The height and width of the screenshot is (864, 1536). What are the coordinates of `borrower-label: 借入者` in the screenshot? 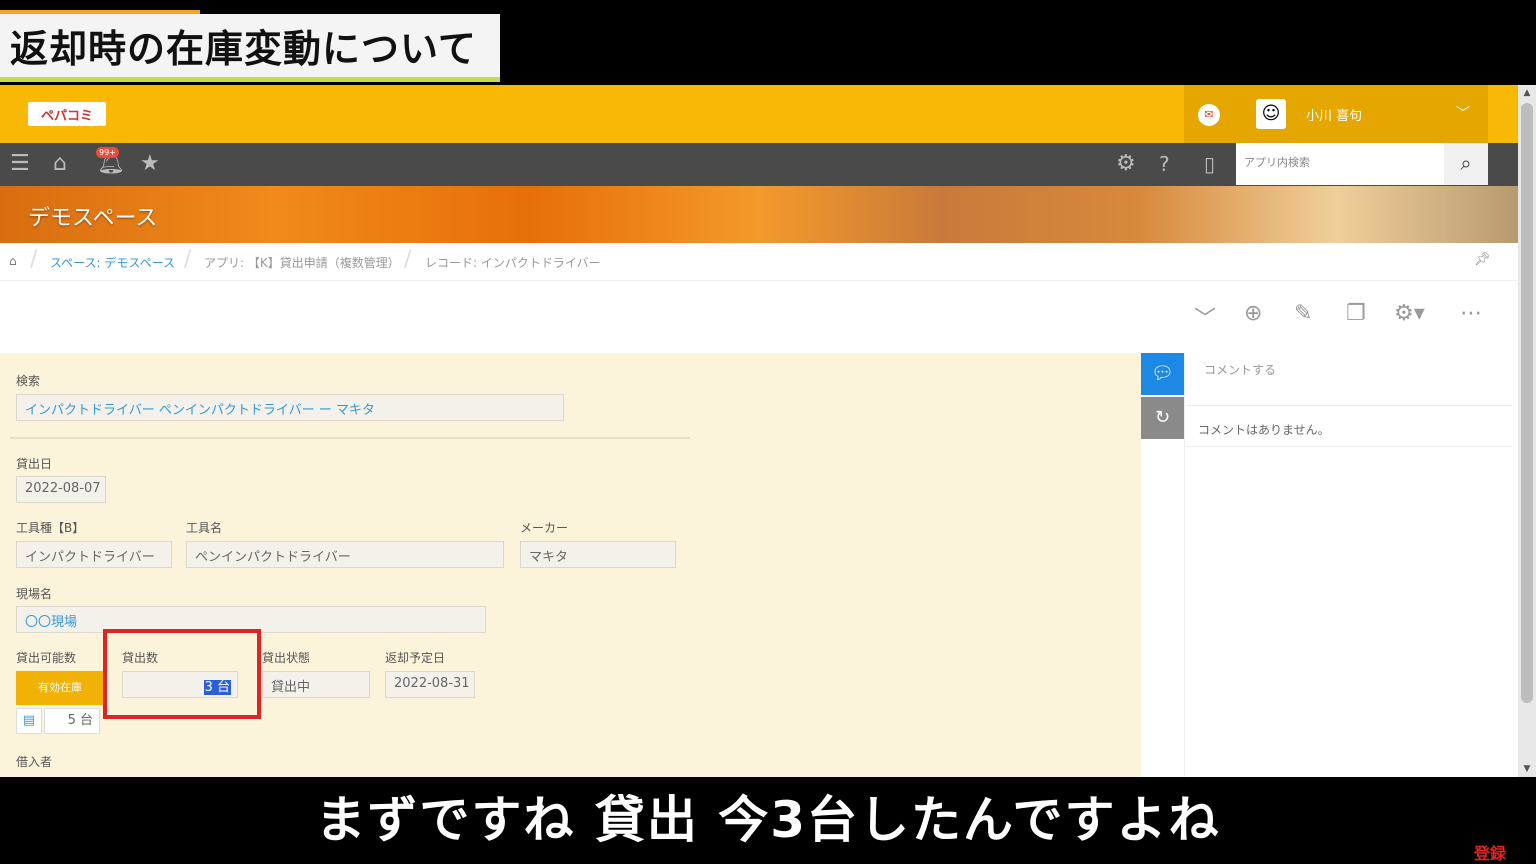 It's located at (34, 762).